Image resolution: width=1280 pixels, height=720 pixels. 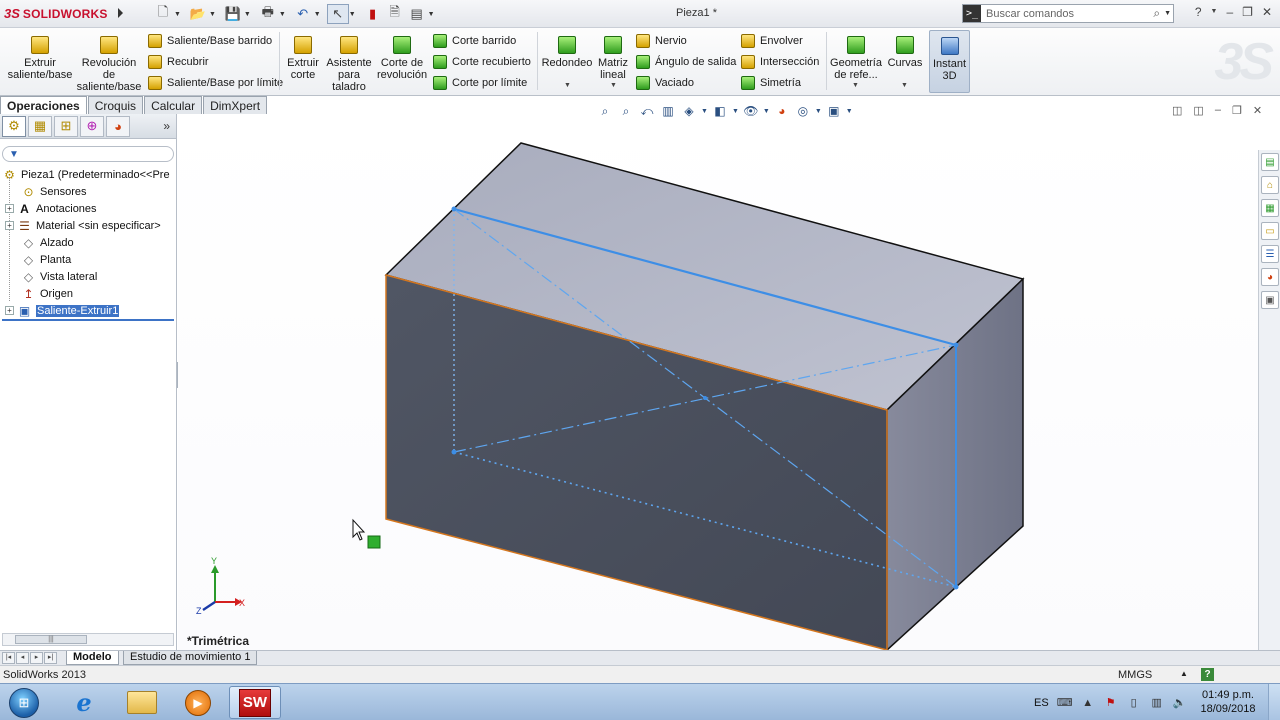 What do you see at coordinates (303, 58) in the screenshot?
I see `extruir-corte-button: Extruir corte` at bounding box center [303, 58].